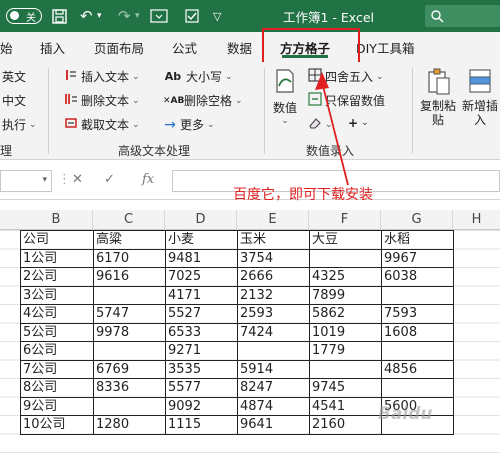 This screenshot has height=460, width=500. What do you see at coordinates (345, 332) in the screenshot?
I see `table-cell: 1019` at bounding box center [345, 332].